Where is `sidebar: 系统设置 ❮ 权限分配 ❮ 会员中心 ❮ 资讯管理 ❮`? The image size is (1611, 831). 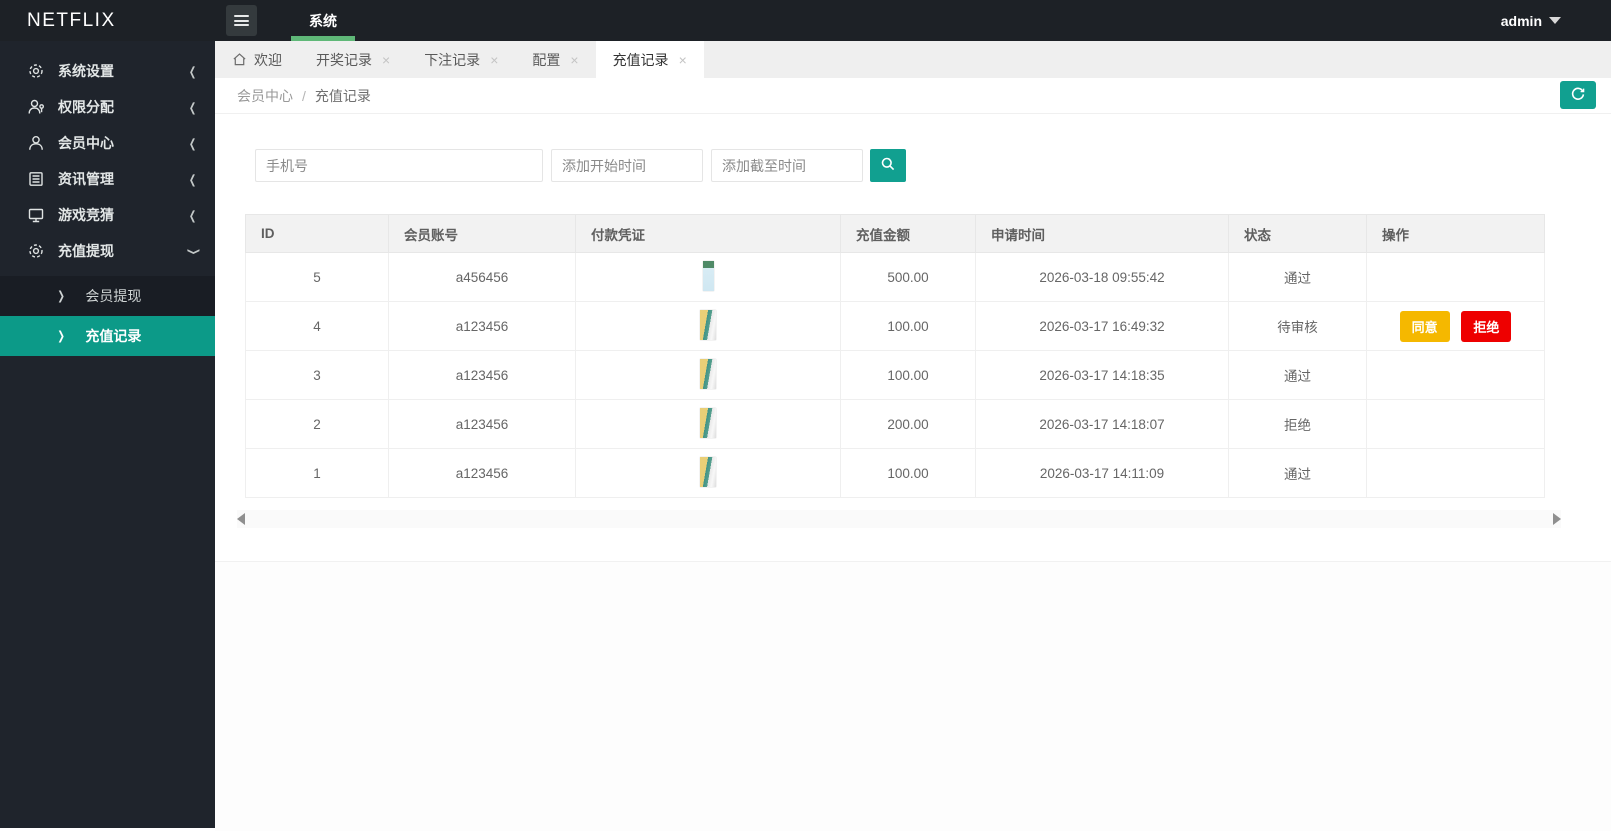
sidebar: 系统设置 ❮ 权限分配 ❮ 会员中心 ❮ 资讯管理 ❮ is located at coordinates (107, 434).